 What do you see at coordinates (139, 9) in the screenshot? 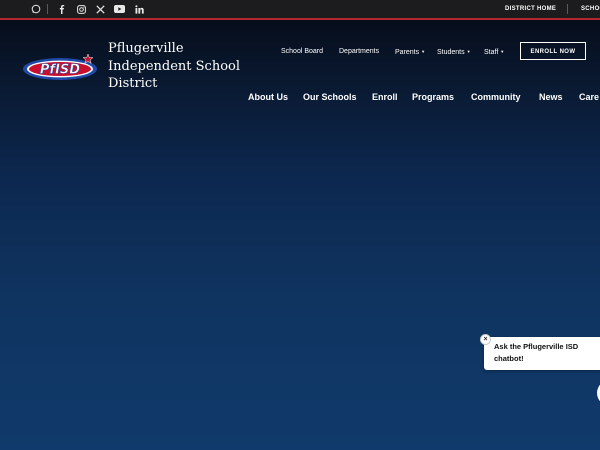
I see `linkedin-icon` at bounding box center [139, 9].